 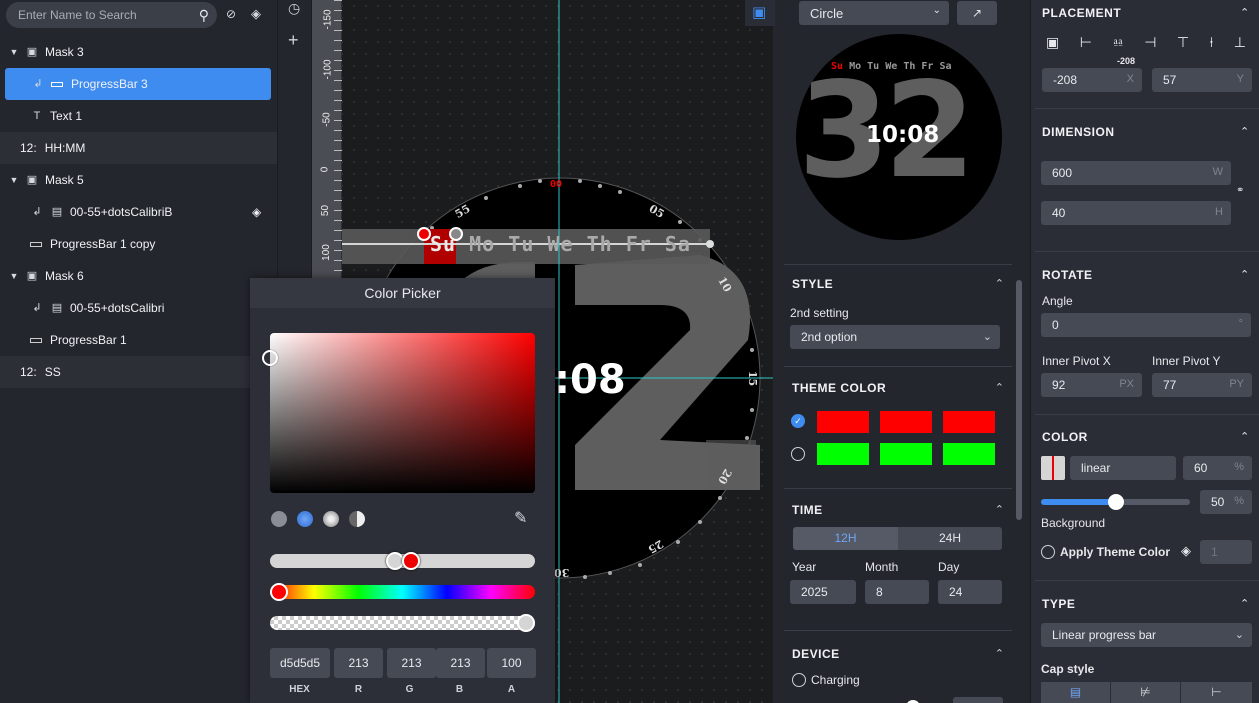 What do you see at coordinates (1240, 190) in the screenshot?
I see `lock-ratio-icon: ⚭` at bounding box center [1240, 190].